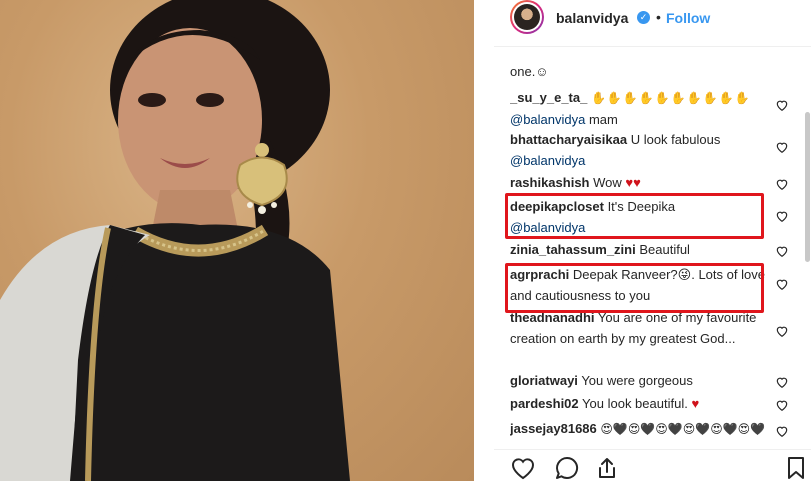  What do you see at coordinates (601, 119) in the screenshot?
I see `comment-text: mam` at bounding box center [601, 119].